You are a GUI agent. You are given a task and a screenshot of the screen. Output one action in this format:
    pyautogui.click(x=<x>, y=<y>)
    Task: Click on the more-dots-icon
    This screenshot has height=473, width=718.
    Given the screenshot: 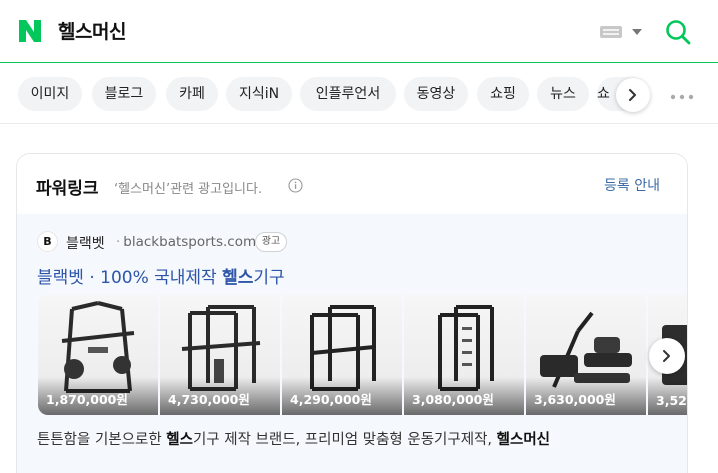 What is the action you would take?
    pyautogui.click(x=682, y=97)
    